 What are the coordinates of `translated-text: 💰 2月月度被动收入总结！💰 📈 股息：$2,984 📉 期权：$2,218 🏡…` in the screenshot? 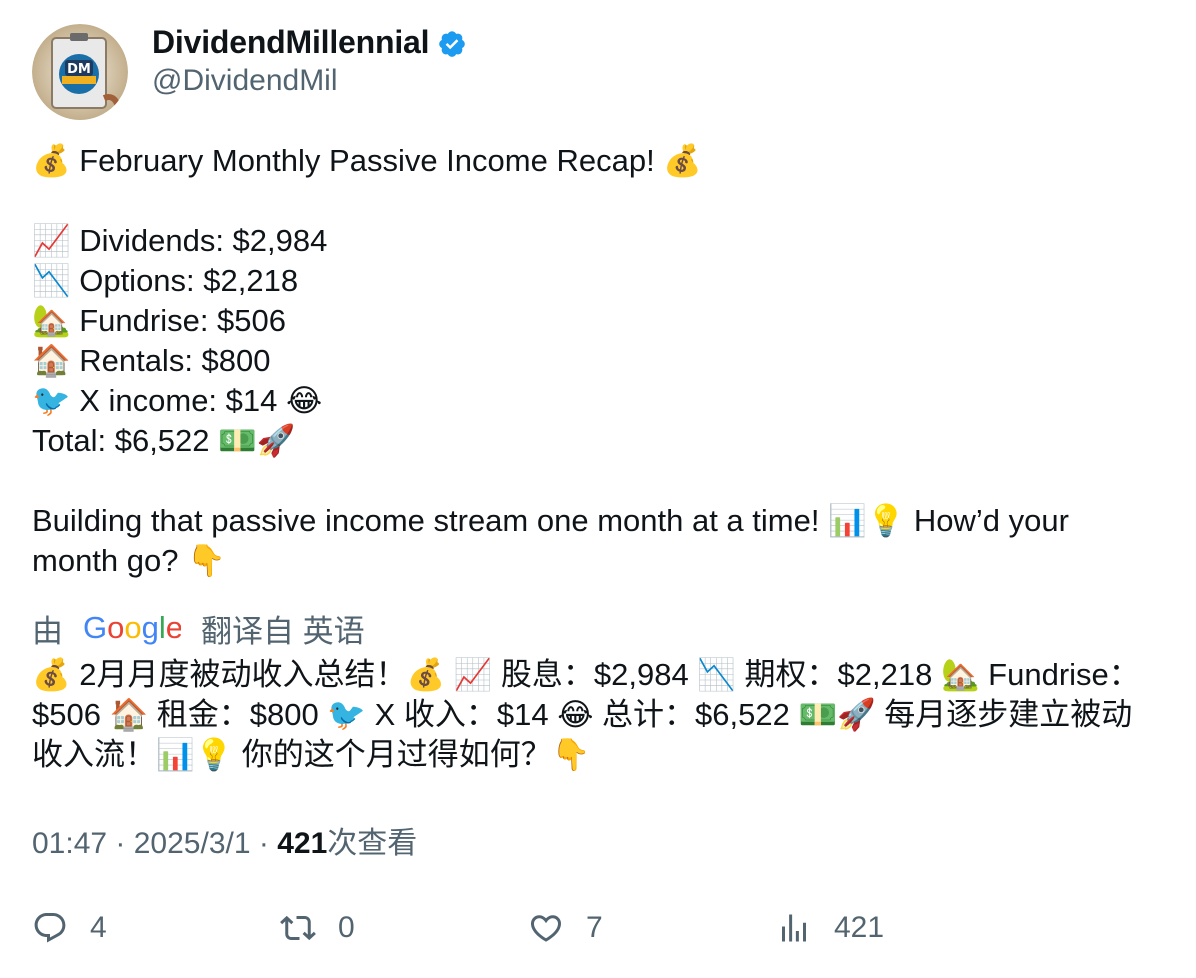 It's located at (586, 714).